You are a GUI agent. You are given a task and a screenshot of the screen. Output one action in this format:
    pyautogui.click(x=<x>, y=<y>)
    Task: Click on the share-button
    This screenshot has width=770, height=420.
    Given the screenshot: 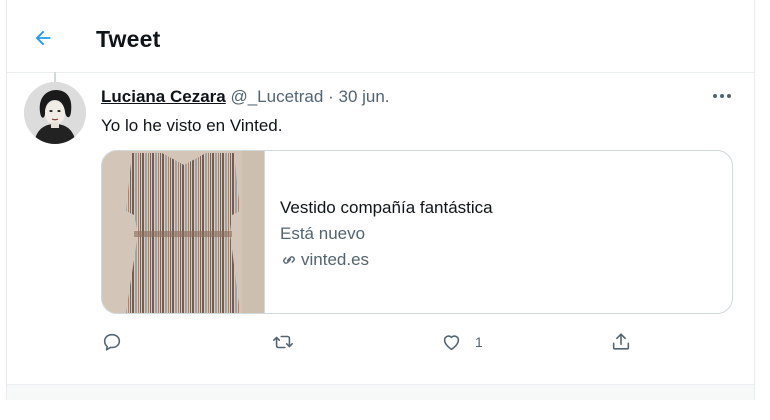 What is the action you would take?
    pyautogui.click(x=621, y=341)
    